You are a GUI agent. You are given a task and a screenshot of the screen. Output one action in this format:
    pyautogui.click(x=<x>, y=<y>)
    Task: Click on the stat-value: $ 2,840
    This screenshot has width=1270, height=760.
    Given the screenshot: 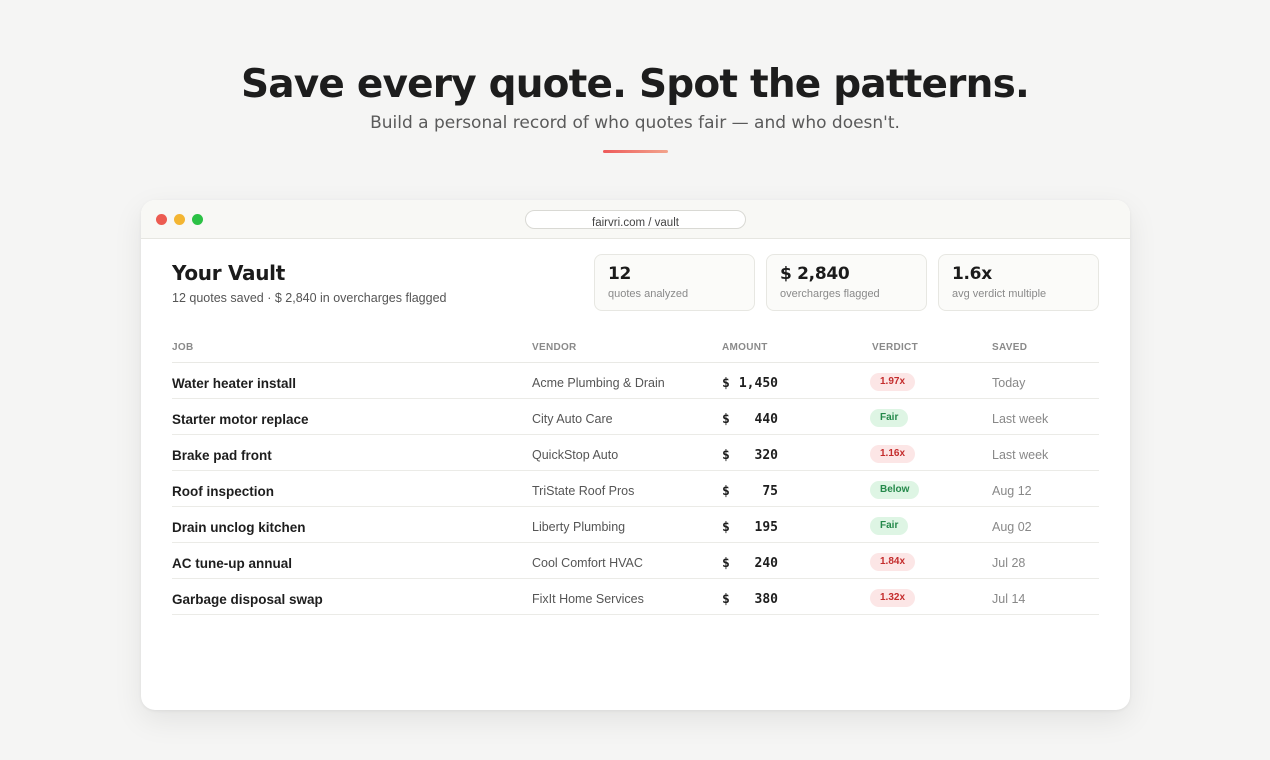 What is the action you would take?
    pyautogui.click(x=815, y=274)
    